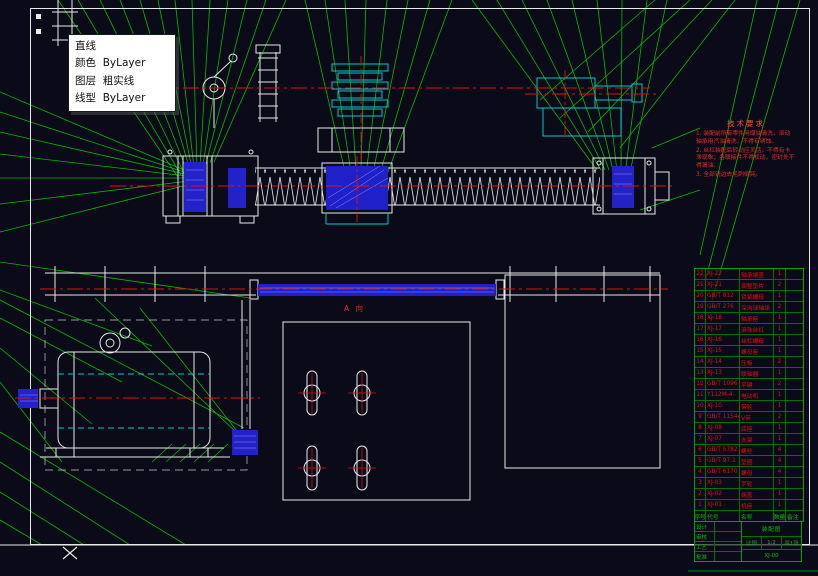 The image size is (818, 576). What do you see at coordinates (749, 427) in the screenshot?
I see `bom-row: 8 XJ-08 底座 1` at bounding box center [749, 427].